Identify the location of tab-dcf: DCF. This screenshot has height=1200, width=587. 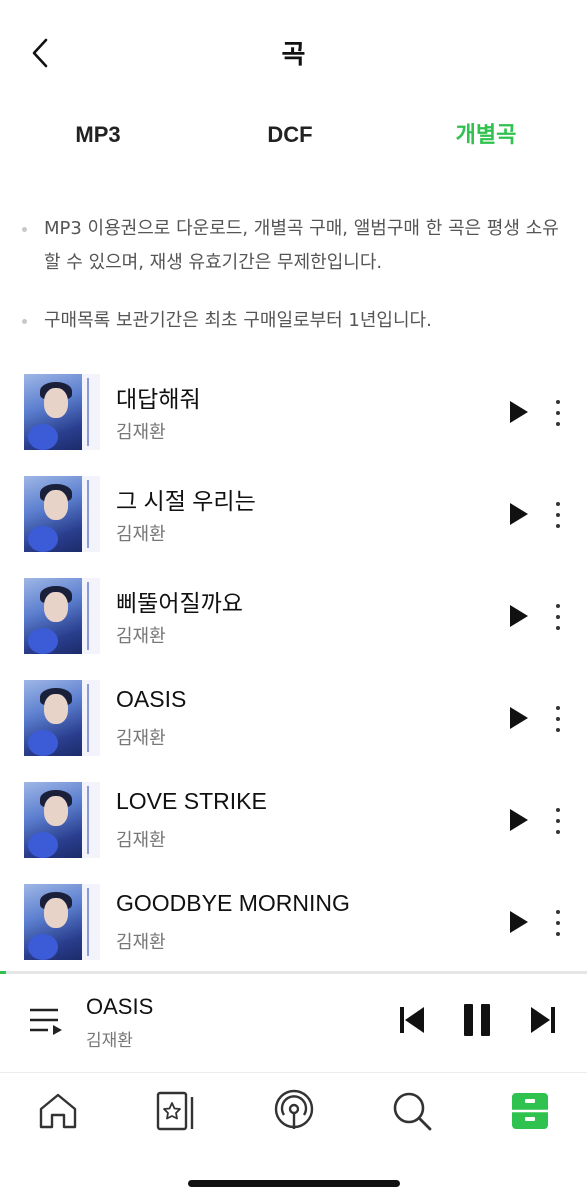
(290, 135).